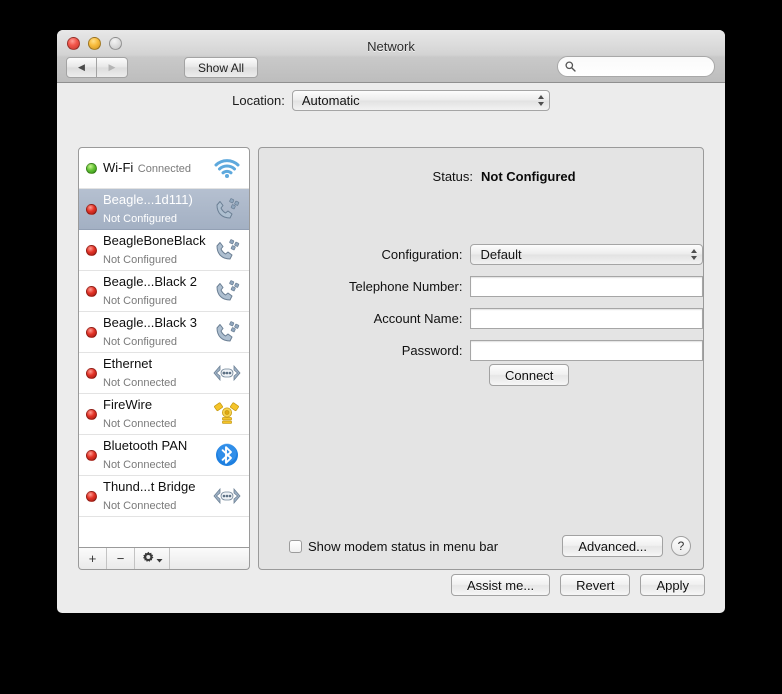 This screenshot has height=694, width=782. I want to click on telephone-input, so click(586, 286).